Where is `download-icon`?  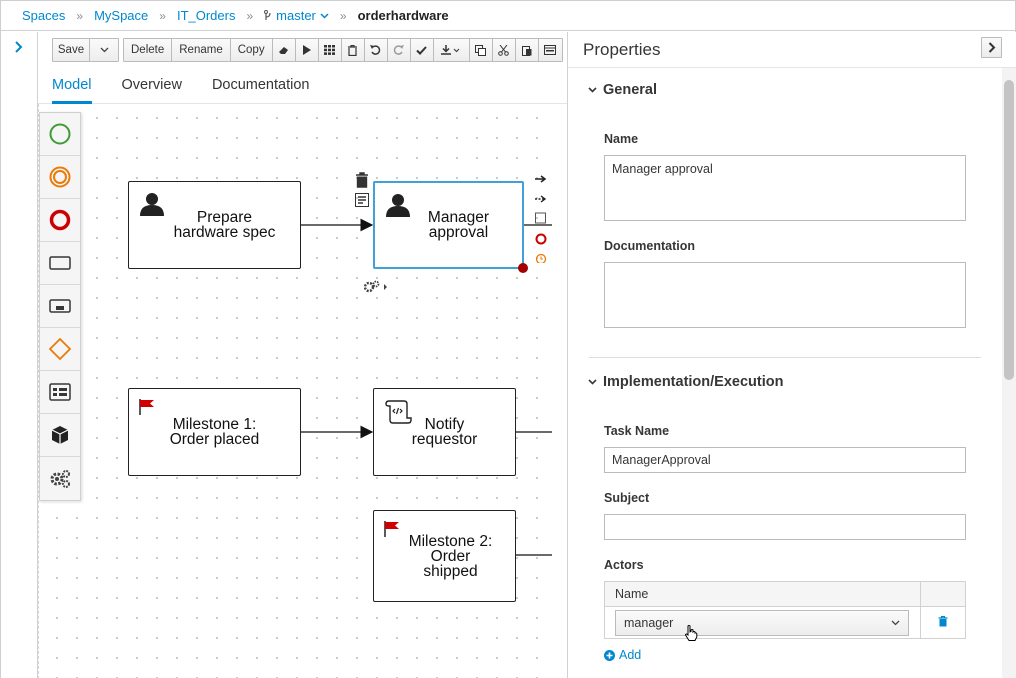
download-icon is located at coordinates (450, 50).